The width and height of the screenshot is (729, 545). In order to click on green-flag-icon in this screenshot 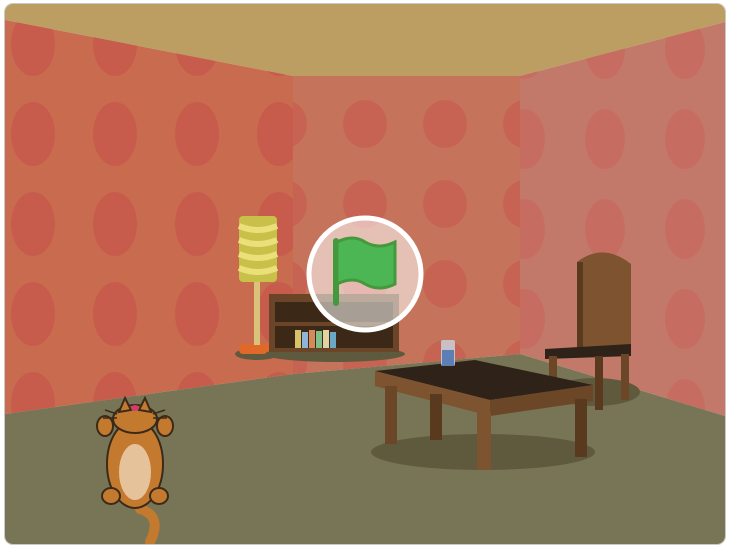, I will do `click(365, 274)`.